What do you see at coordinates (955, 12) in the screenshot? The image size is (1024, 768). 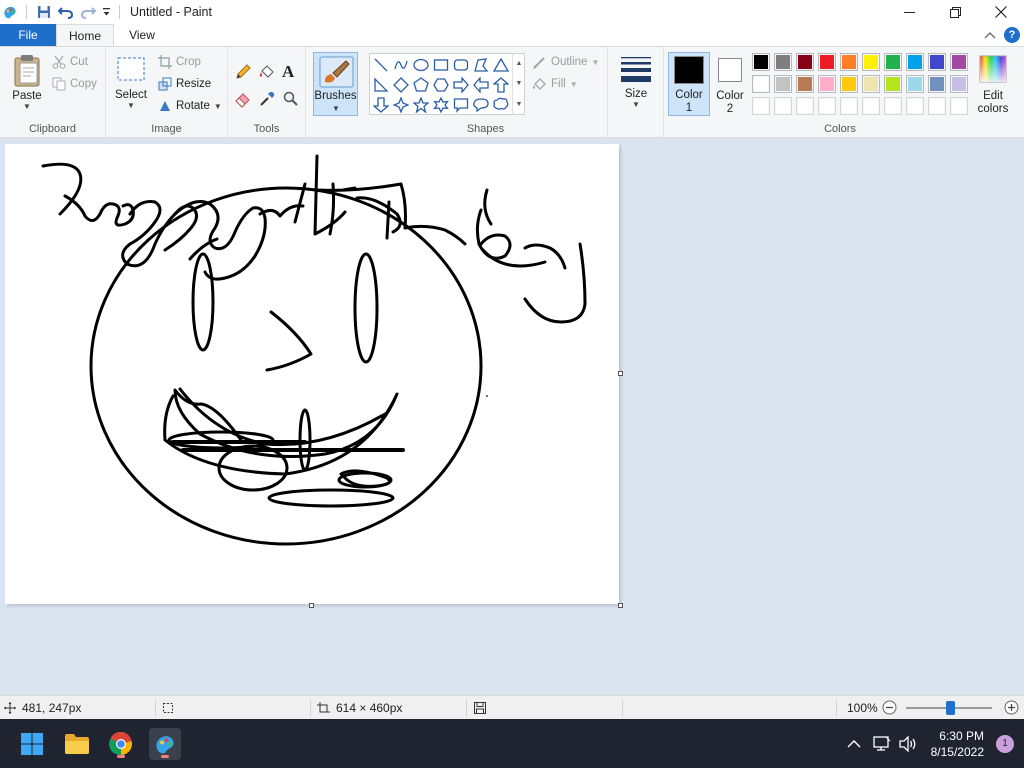 I see `maximize-icon` at bounding box center [955, 12].